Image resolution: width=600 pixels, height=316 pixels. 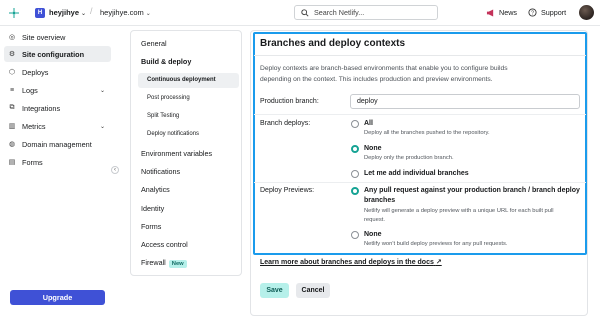 I want to click on branch-deploys-individual-label: Let me add individual branches, so click(x=416, y=173).